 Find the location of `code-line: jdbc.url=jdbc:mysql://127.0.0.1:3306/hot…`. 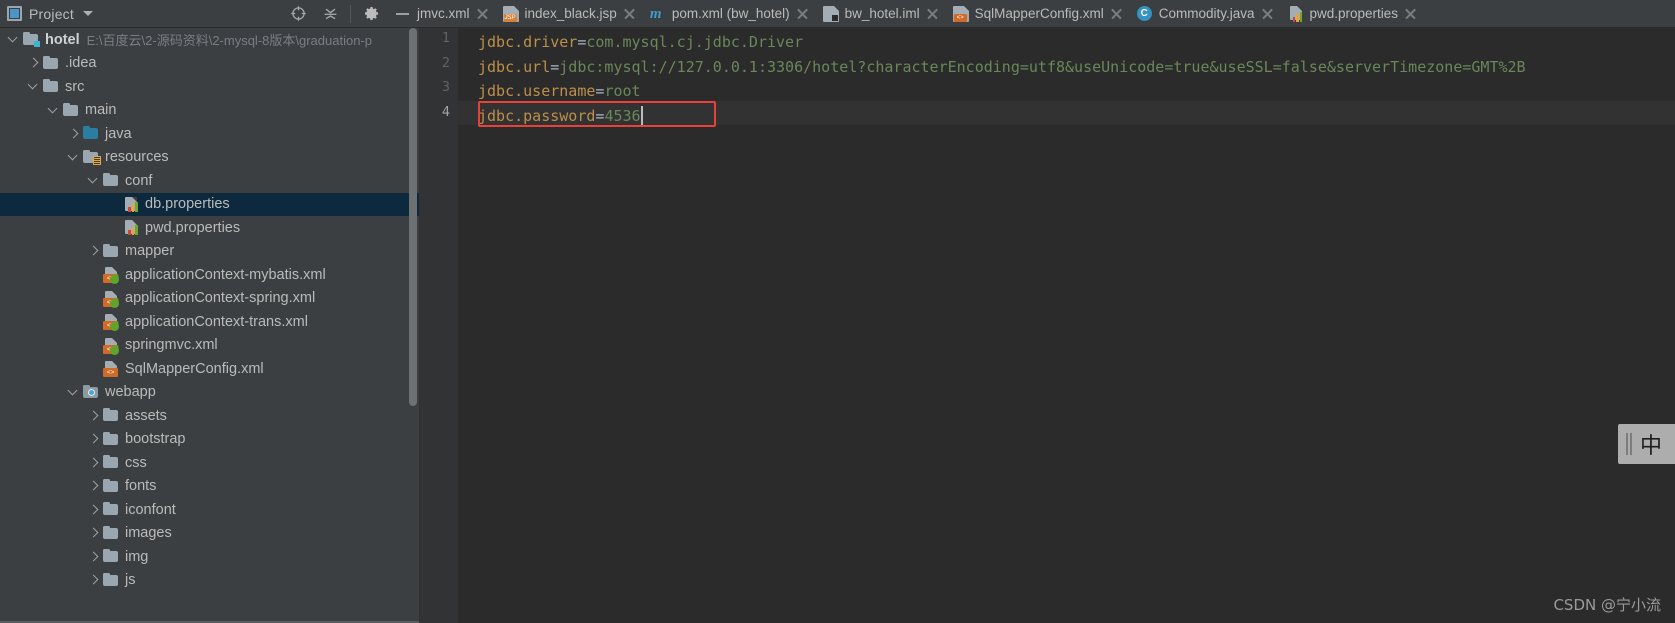

code-line: jdbc.url=jdbc:mysql://127.0.0.1:3306/hot… is located at coordinates (1002, 67).